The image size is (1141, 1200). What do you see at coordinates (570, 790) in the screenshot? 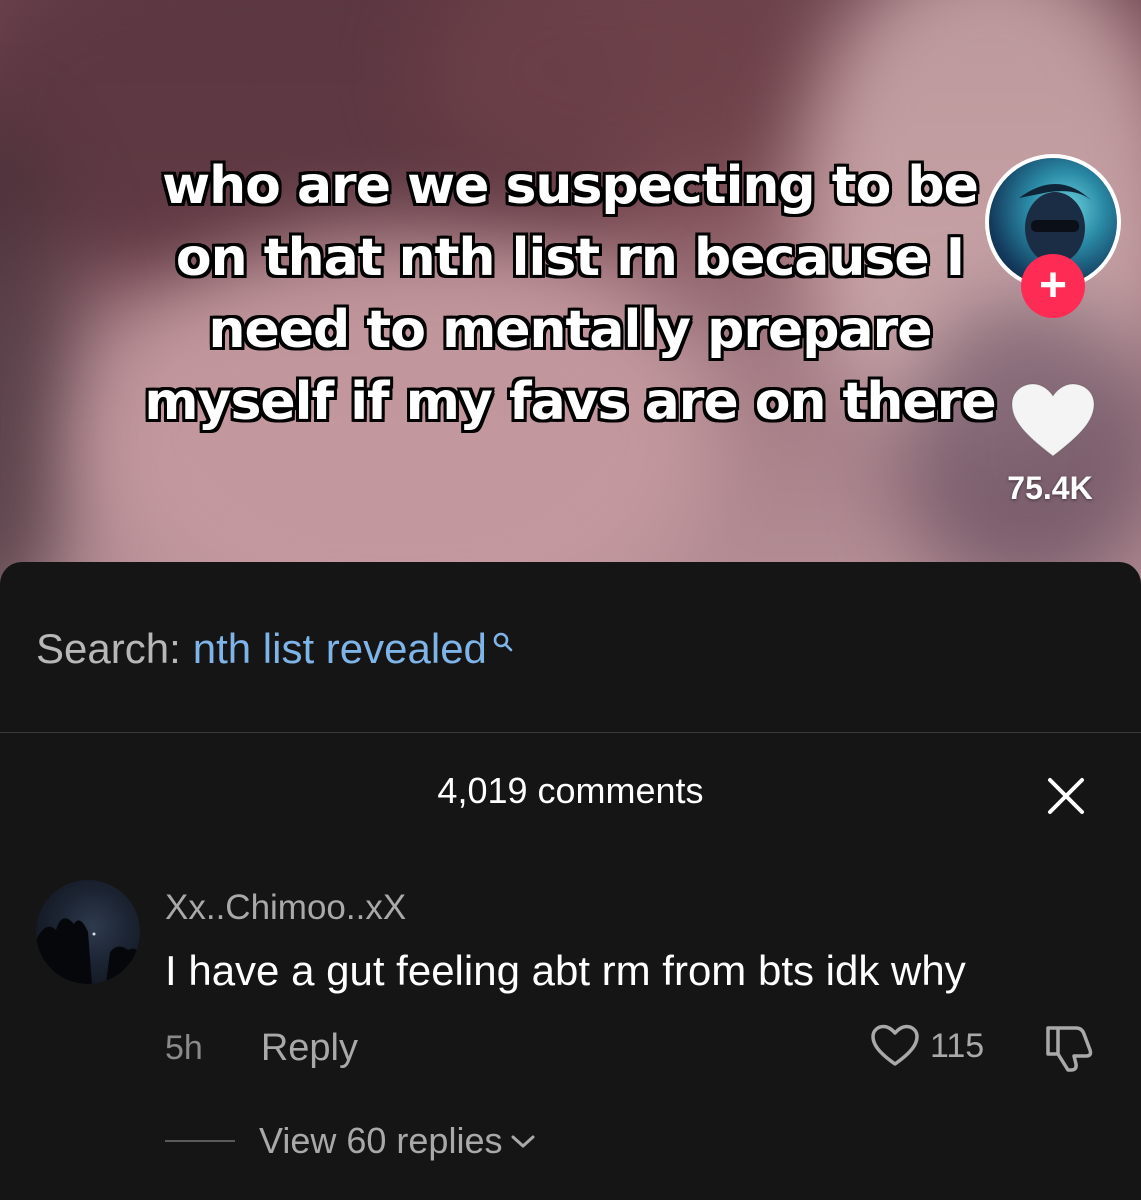
I see `comments-count-title: 4,019 comments` at bounding box center [570, 790].